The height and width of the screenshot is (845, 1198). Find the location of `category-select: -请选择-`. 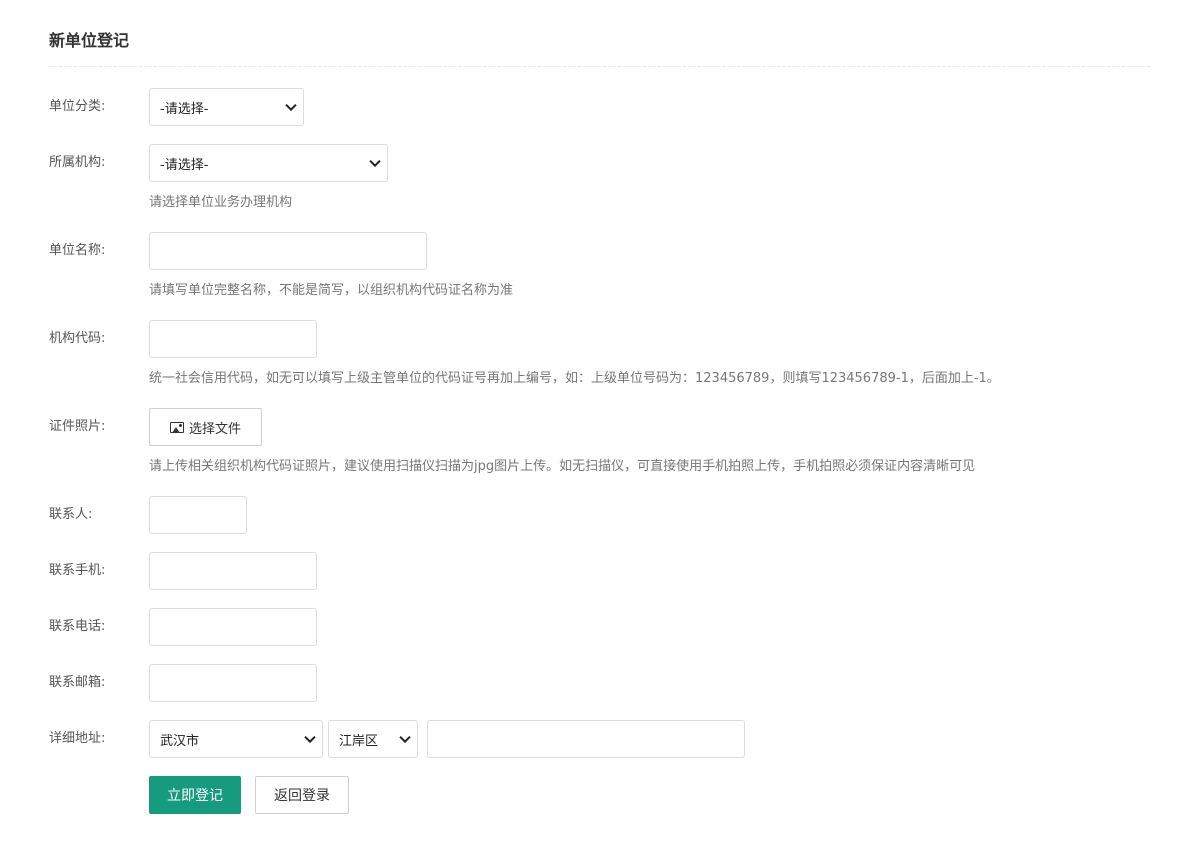

category-select: -请选择- is located at coordinates (226, 107).